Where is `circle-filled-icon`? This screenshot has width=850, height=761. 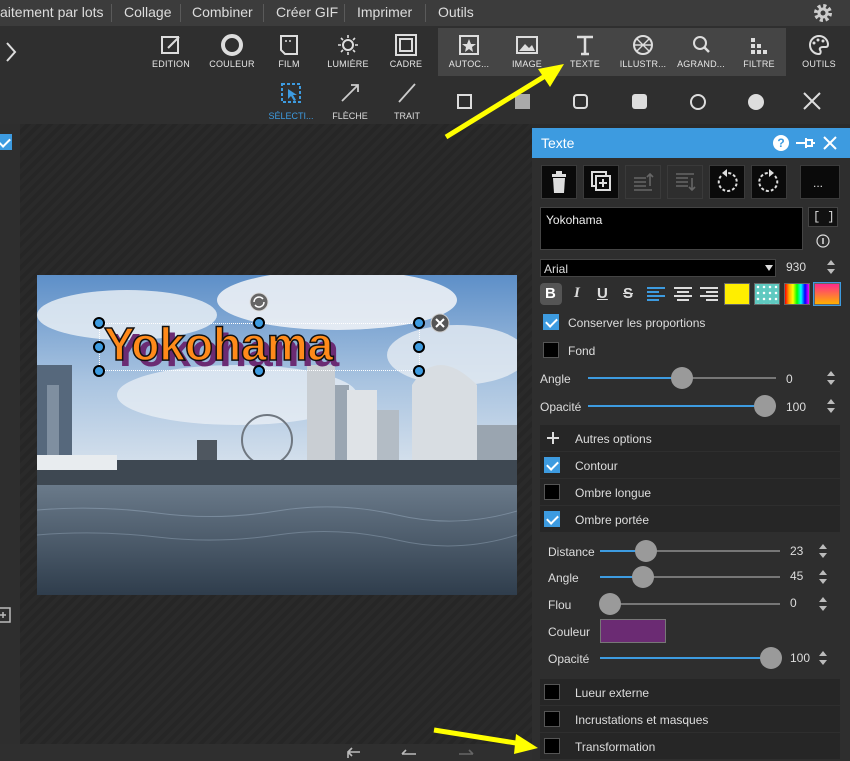
circle-filled-icon is located at coordinates (756, 102).